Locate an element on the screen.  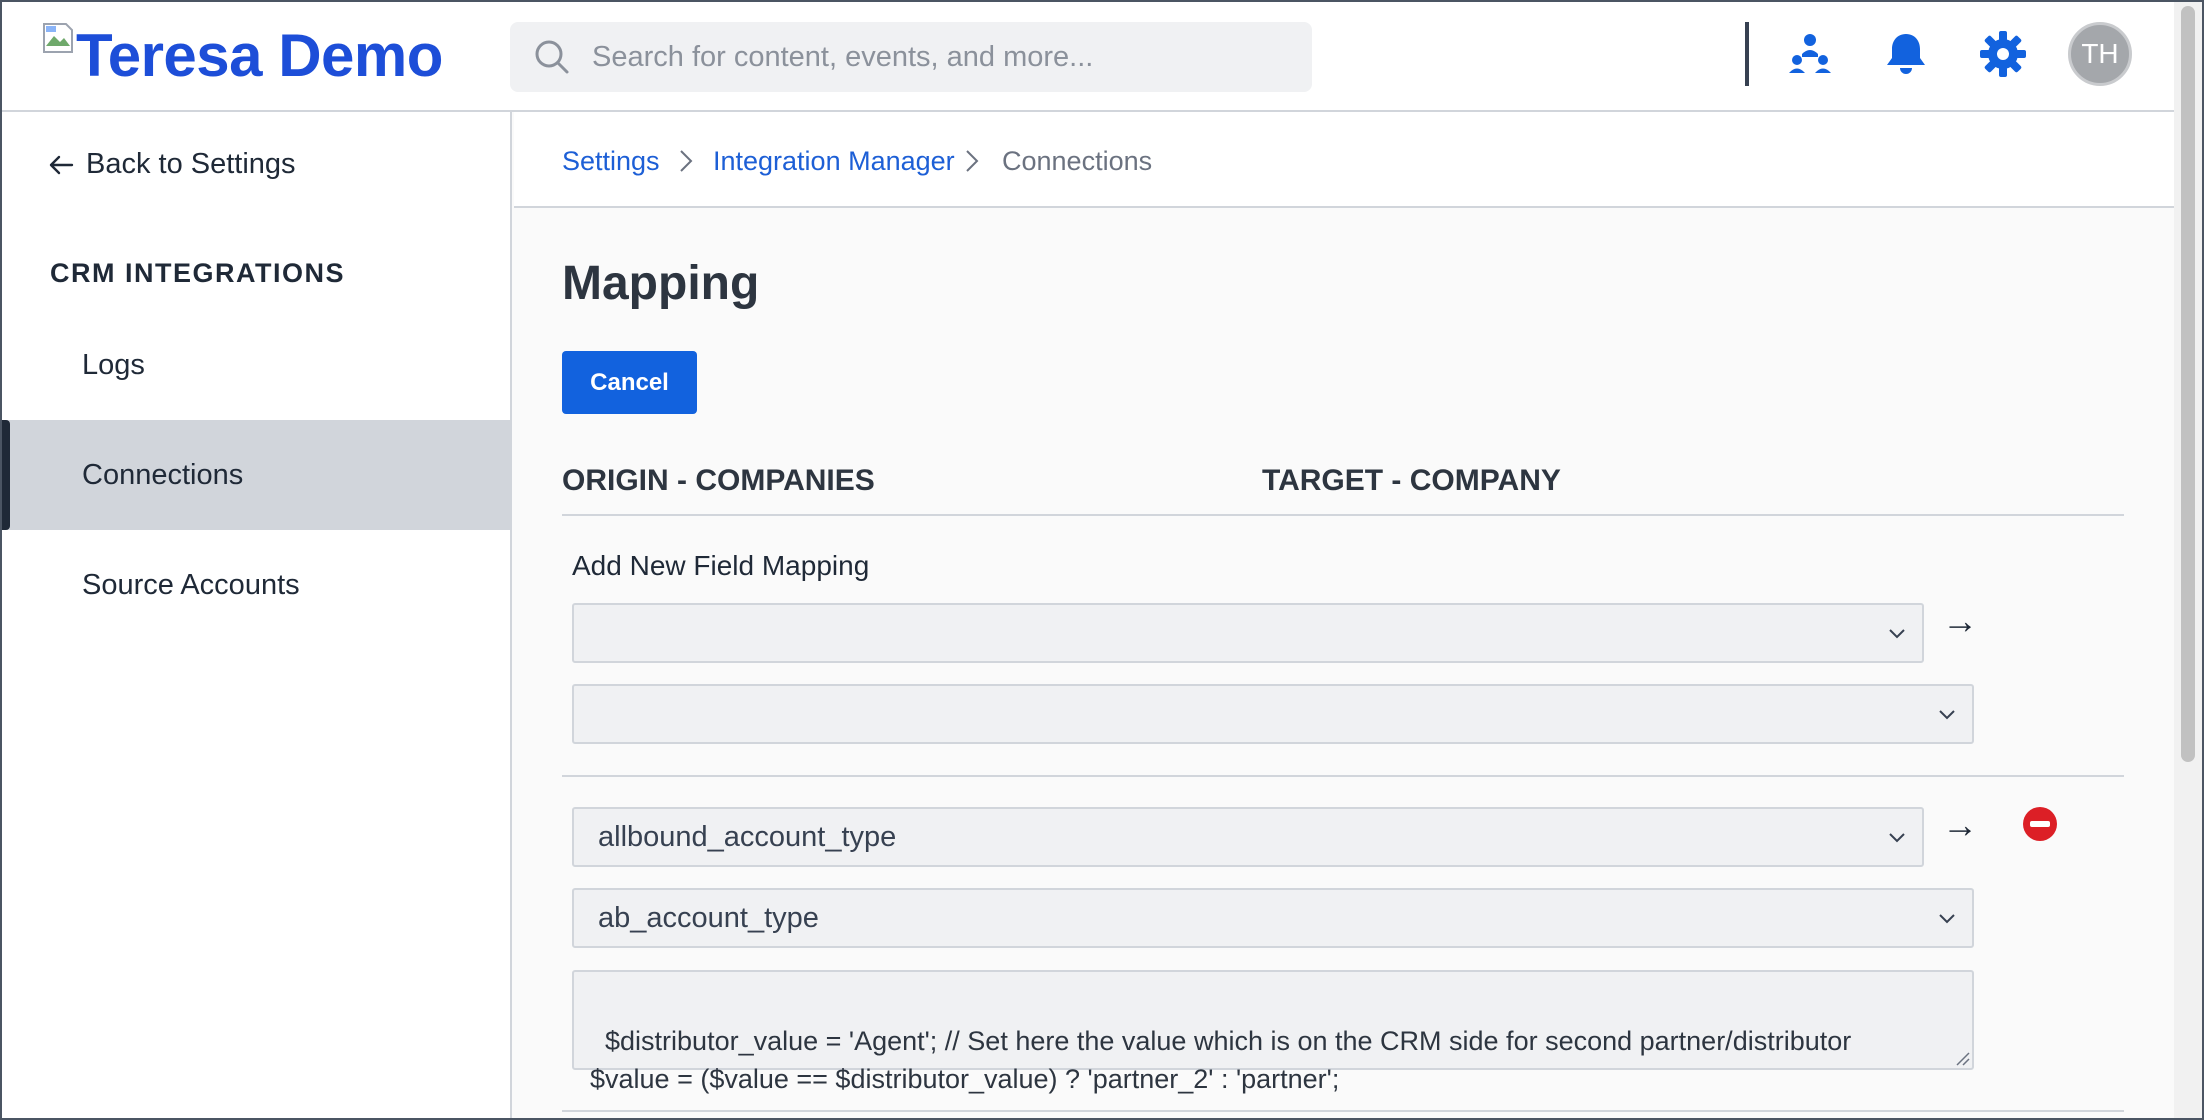
bell-icon is located at coordinates (1906, 54).